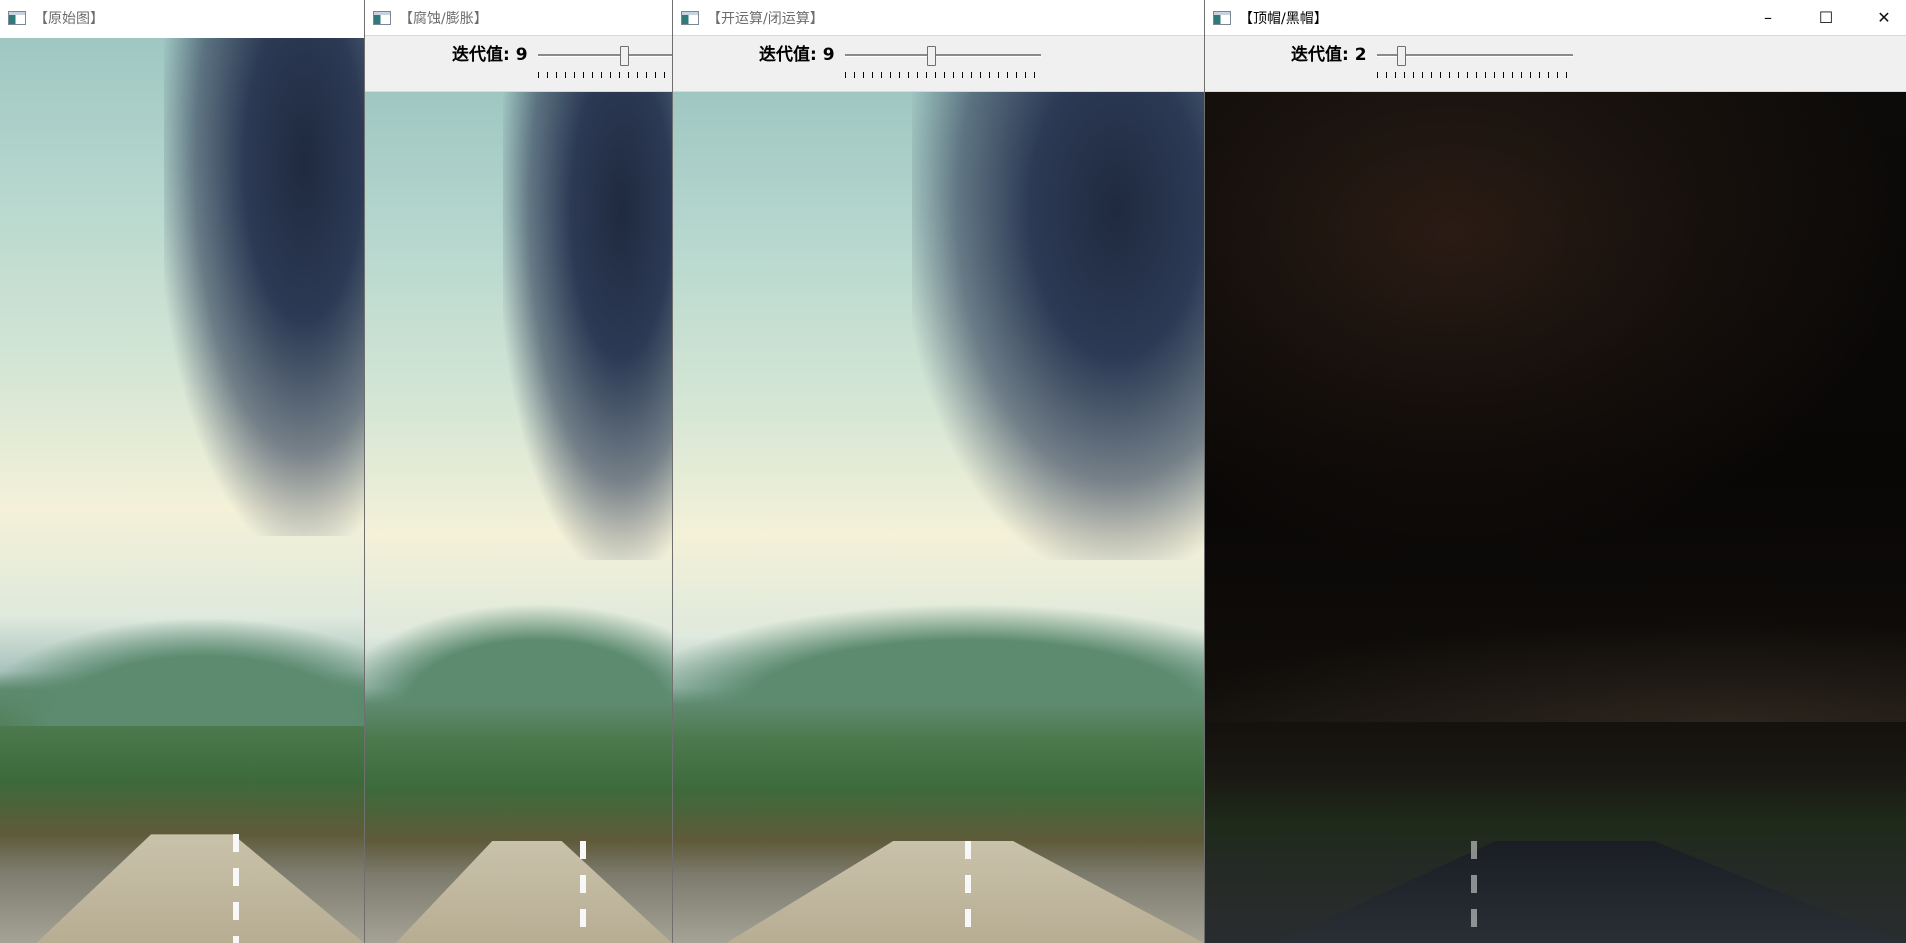 Image resolution: width=1906 pixels, height=943 pixels. Describe the element at coordinates (69, 18) in the screenshot. I see `window-title: 【原始图】` at that location.